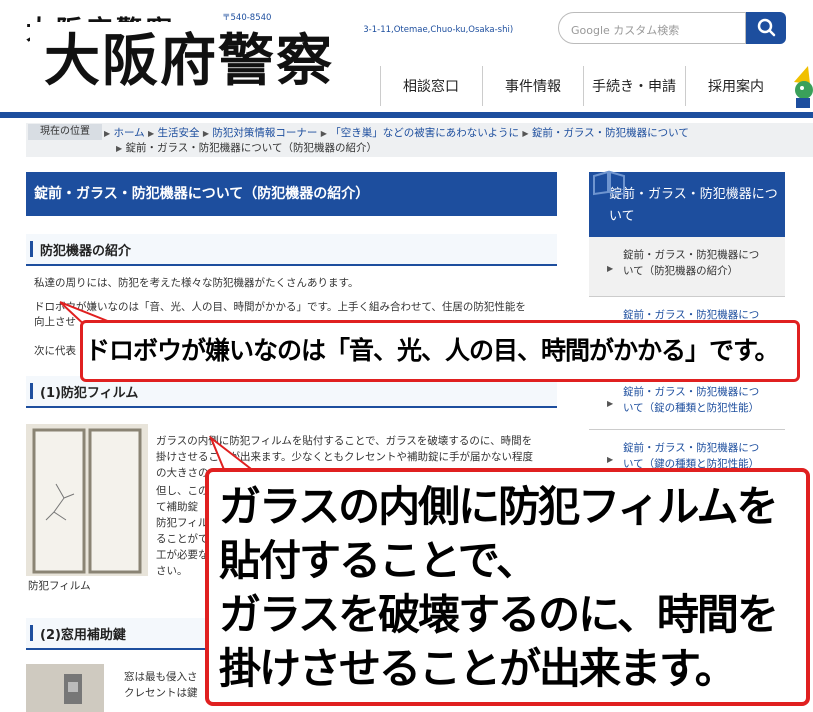 The image size is (813, 712). I want to click on intro-paragraph: 私達の周りには、防犯を考えた様々な防犯機器がたくさんあります。, so click(196, 283).